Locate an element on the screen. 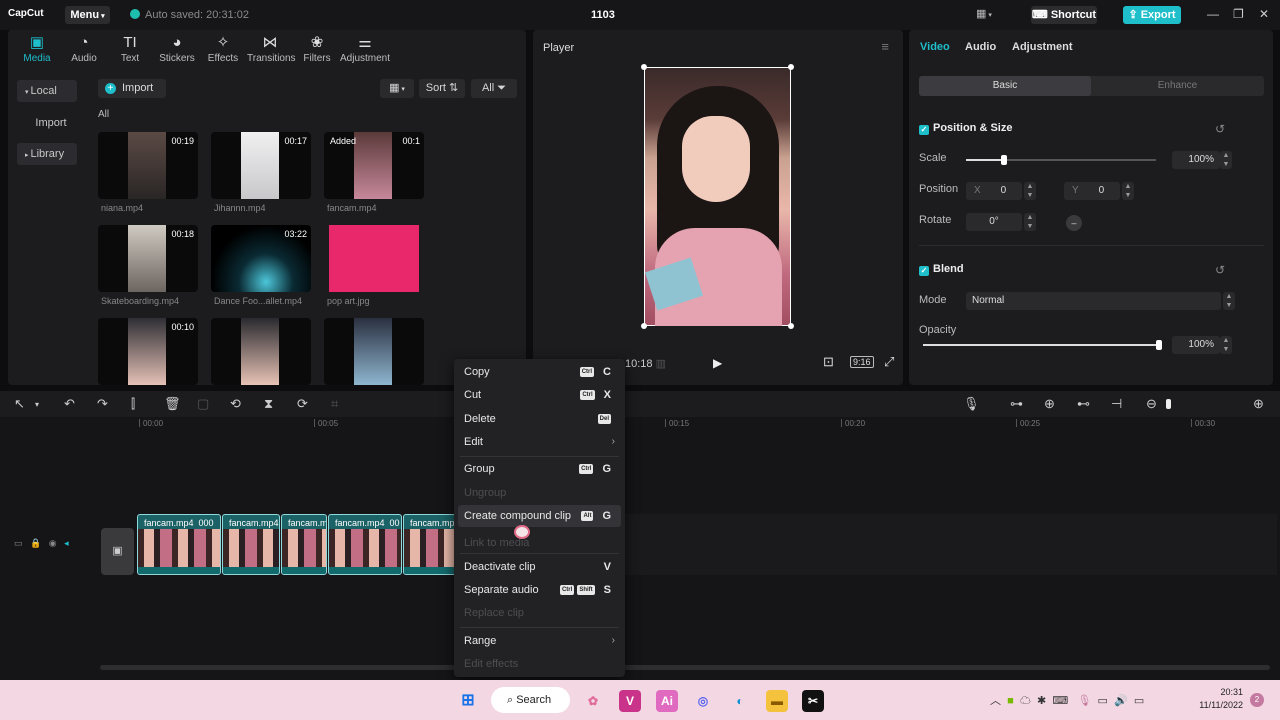 The height and width of the screenshot is (720, 1280). tab-video: Video is located at coordinates (935, 47).